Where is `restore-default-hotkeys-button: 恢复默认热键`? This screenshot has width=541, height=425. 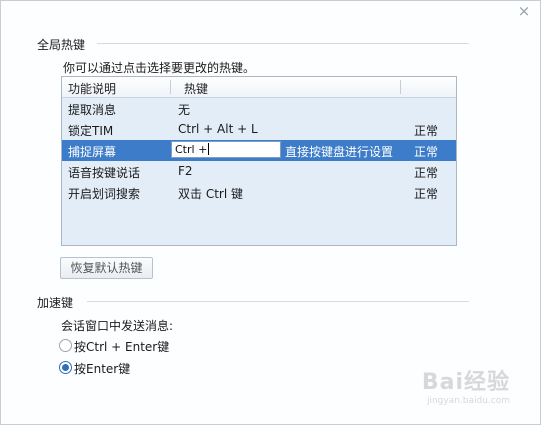 restore-default-hotkeys-button: 恢复默认热键 is located at coordinates (106, 268).